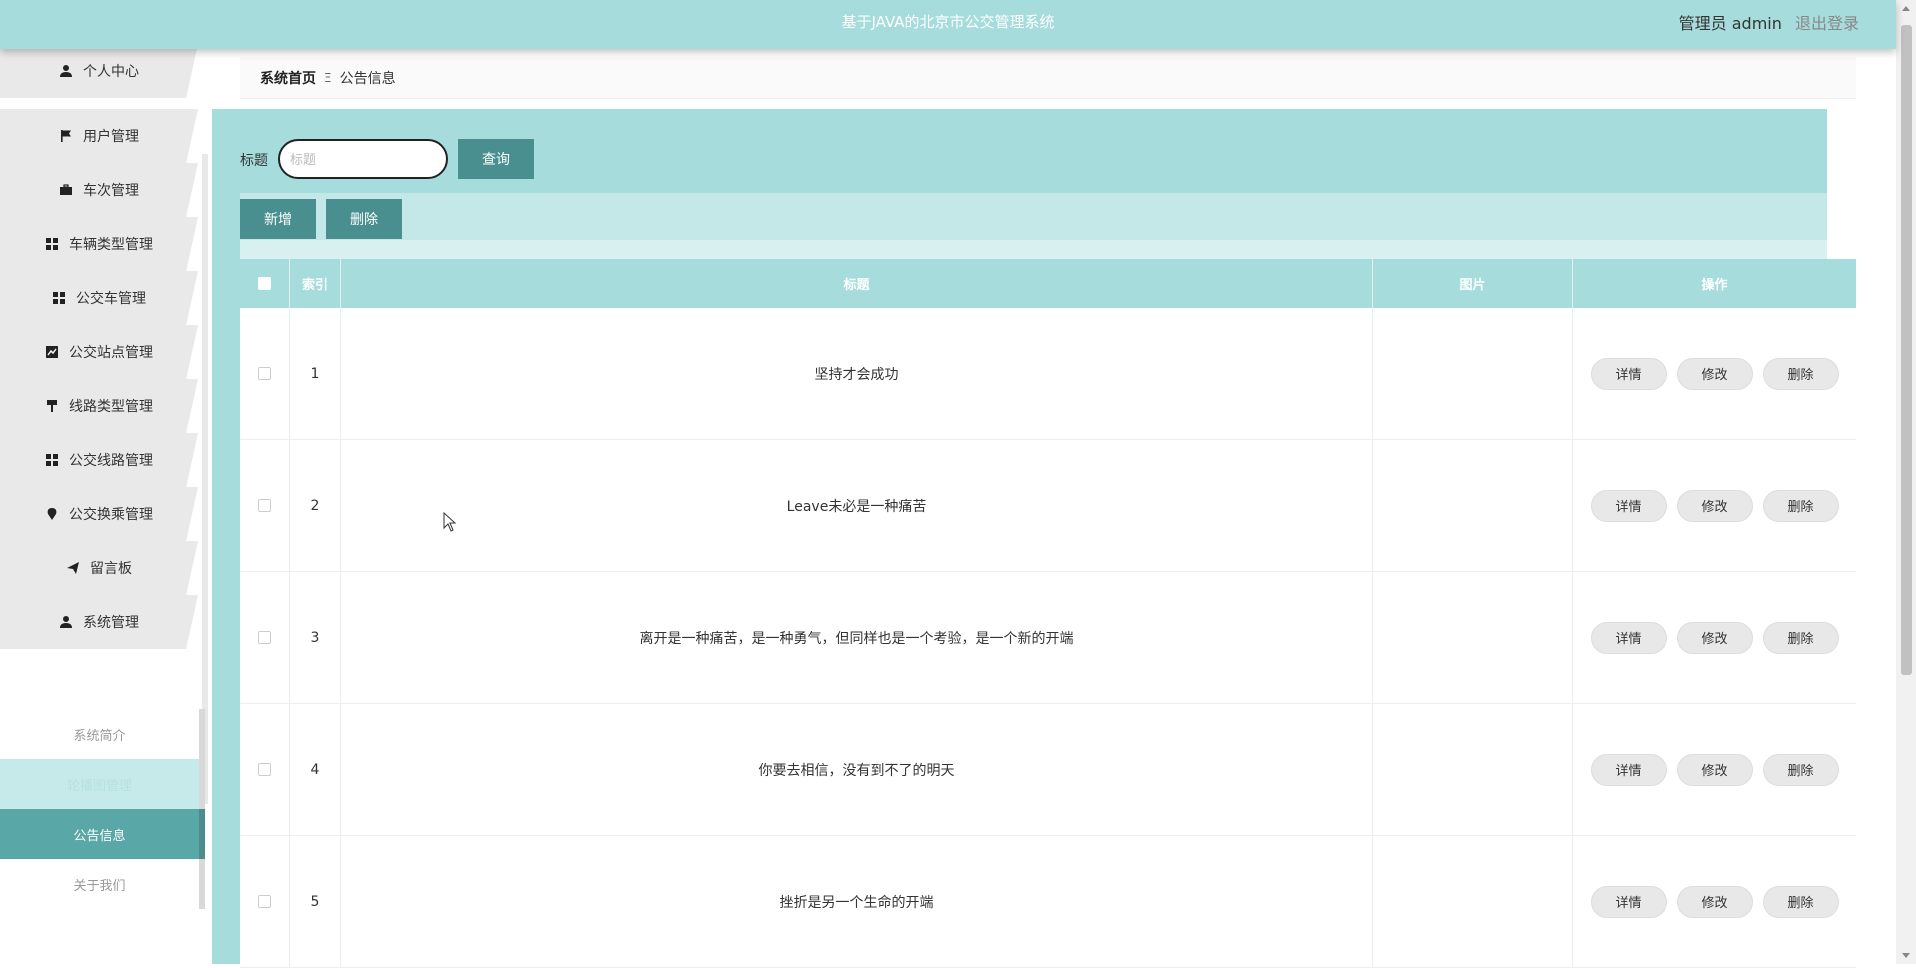 The height and width of the screenshot is (968, 1916). I want to click on delete-button: 删除, so click(364, 219).